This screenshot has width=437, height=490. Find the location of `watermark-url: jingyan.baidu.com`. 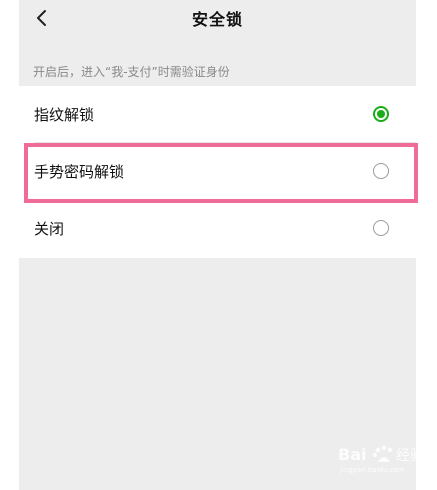

watermark-url: jingyan.baidu.com is located at coordinates (372, 470).